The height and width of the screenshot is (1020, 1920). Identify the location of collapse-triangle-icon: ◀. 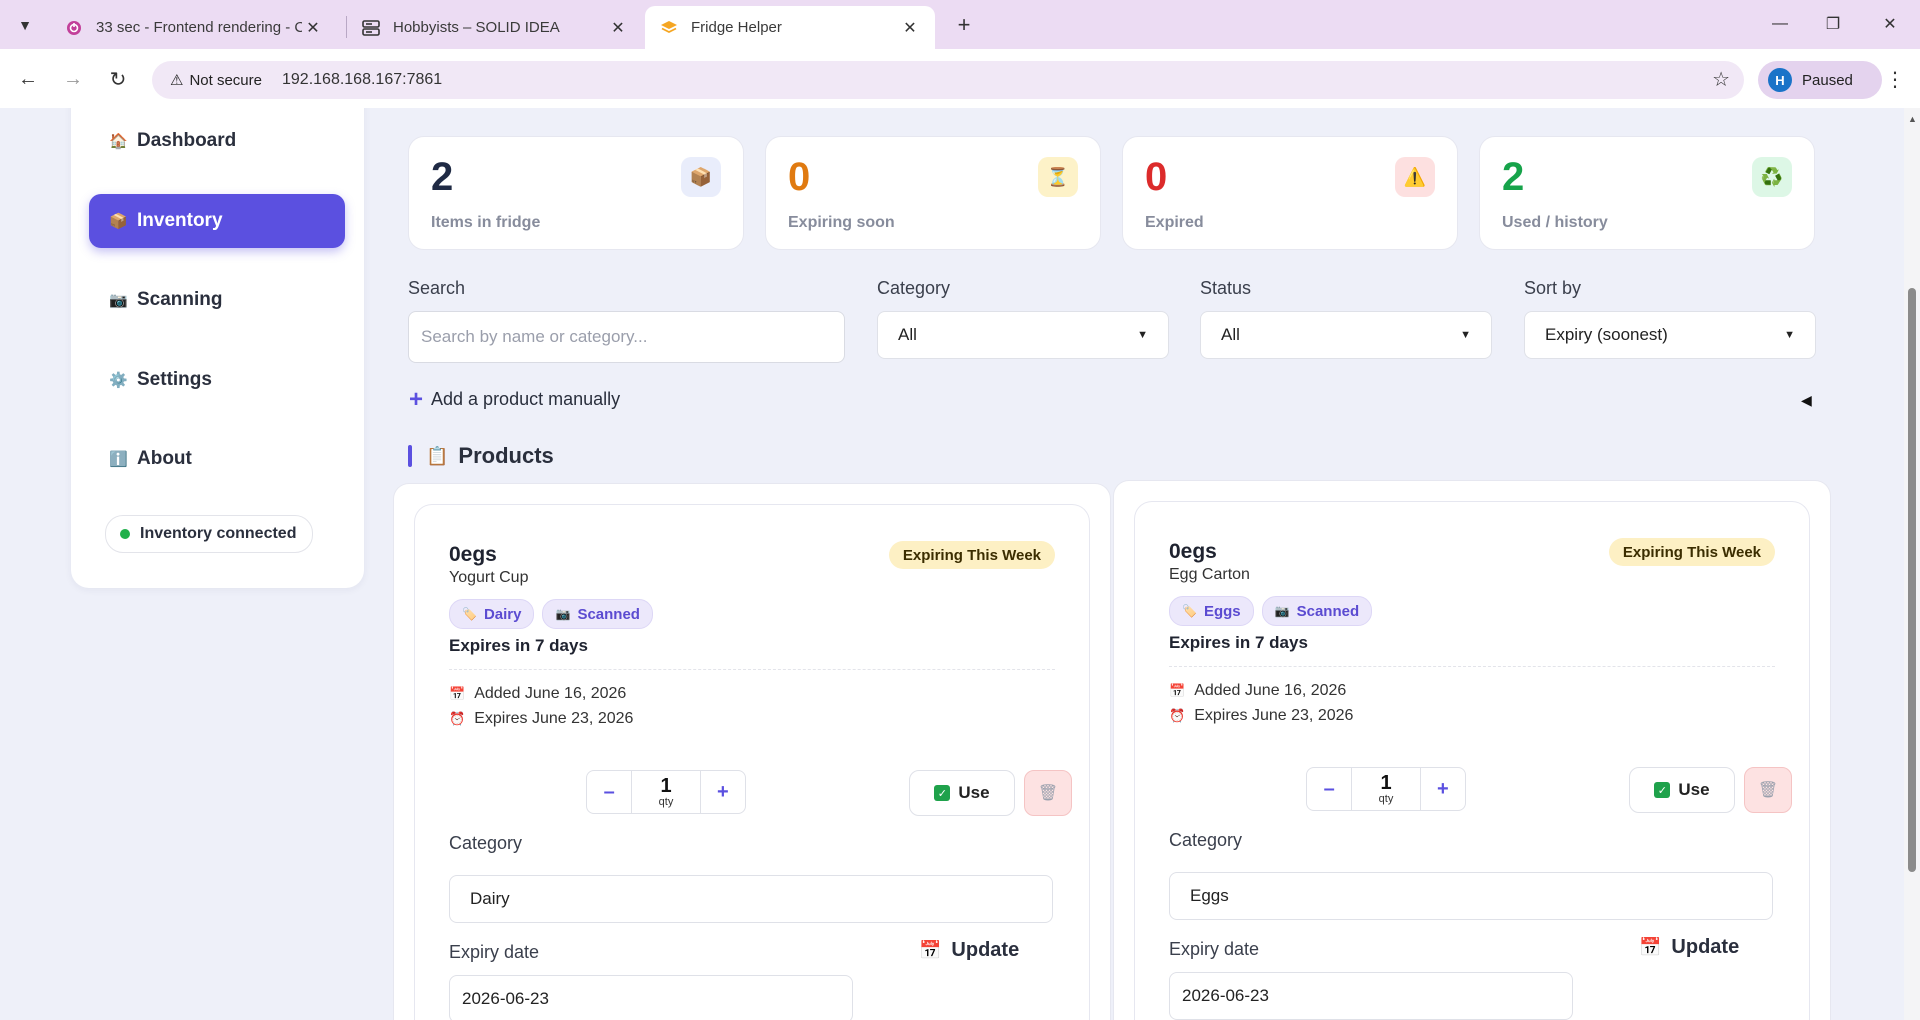
(1806, 400).